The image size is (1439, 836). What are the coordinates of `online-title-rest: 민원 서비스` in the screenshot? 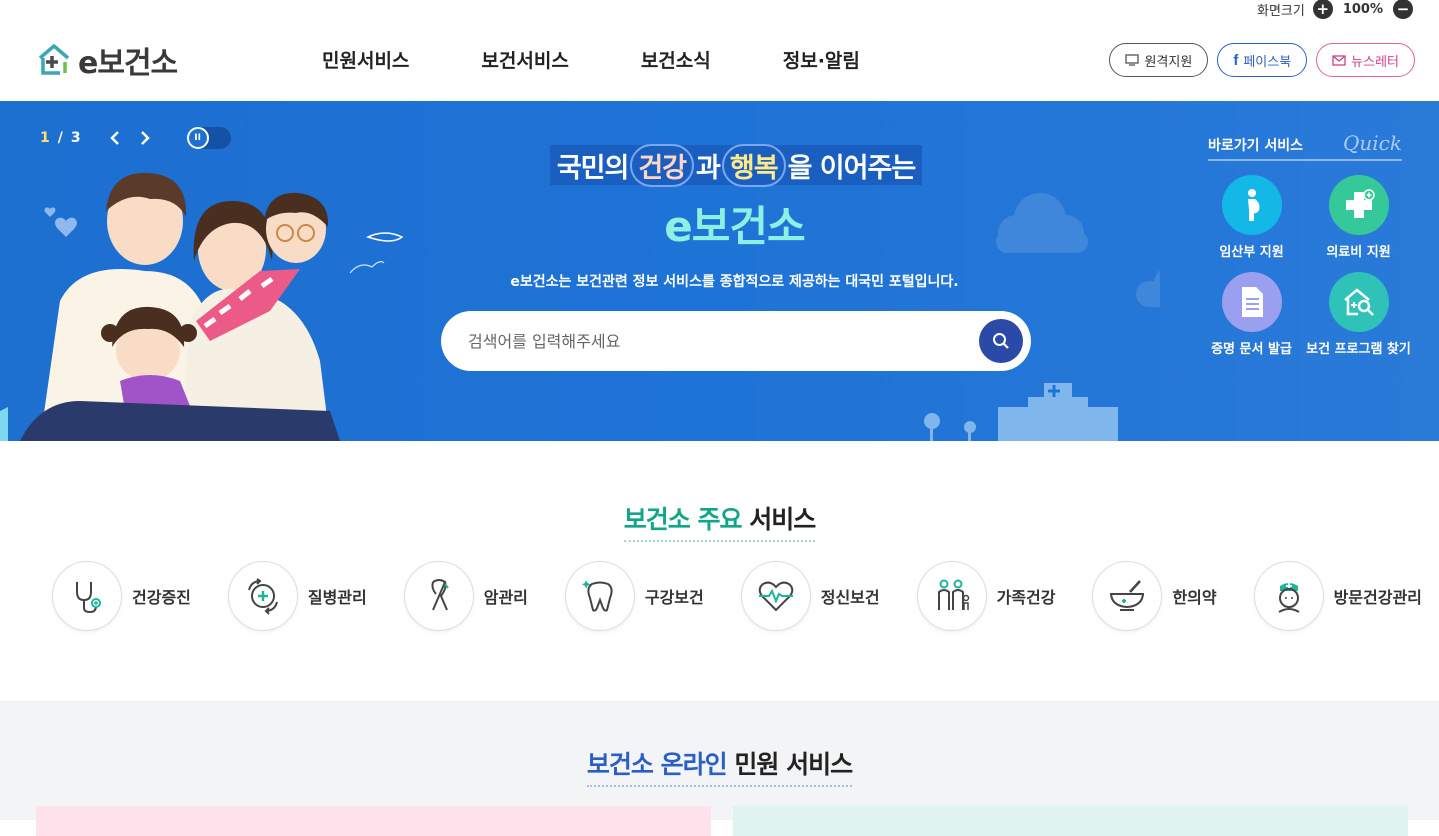 It's located at (793, 764).